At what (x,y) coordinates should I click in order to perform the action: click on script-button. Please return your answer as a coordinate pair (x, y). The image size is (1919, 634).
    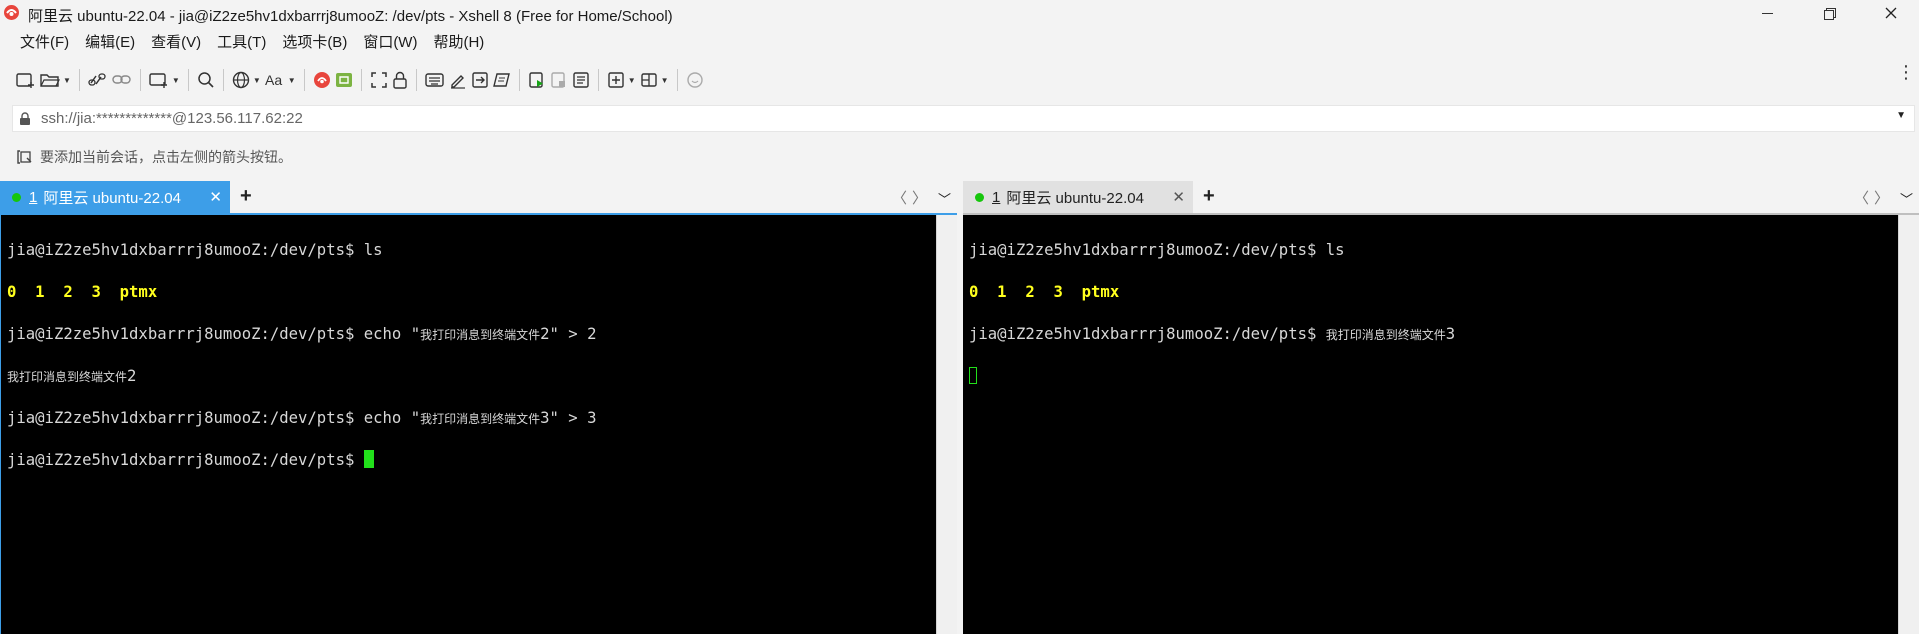
    Looking at the image, I should click on (501, 80).